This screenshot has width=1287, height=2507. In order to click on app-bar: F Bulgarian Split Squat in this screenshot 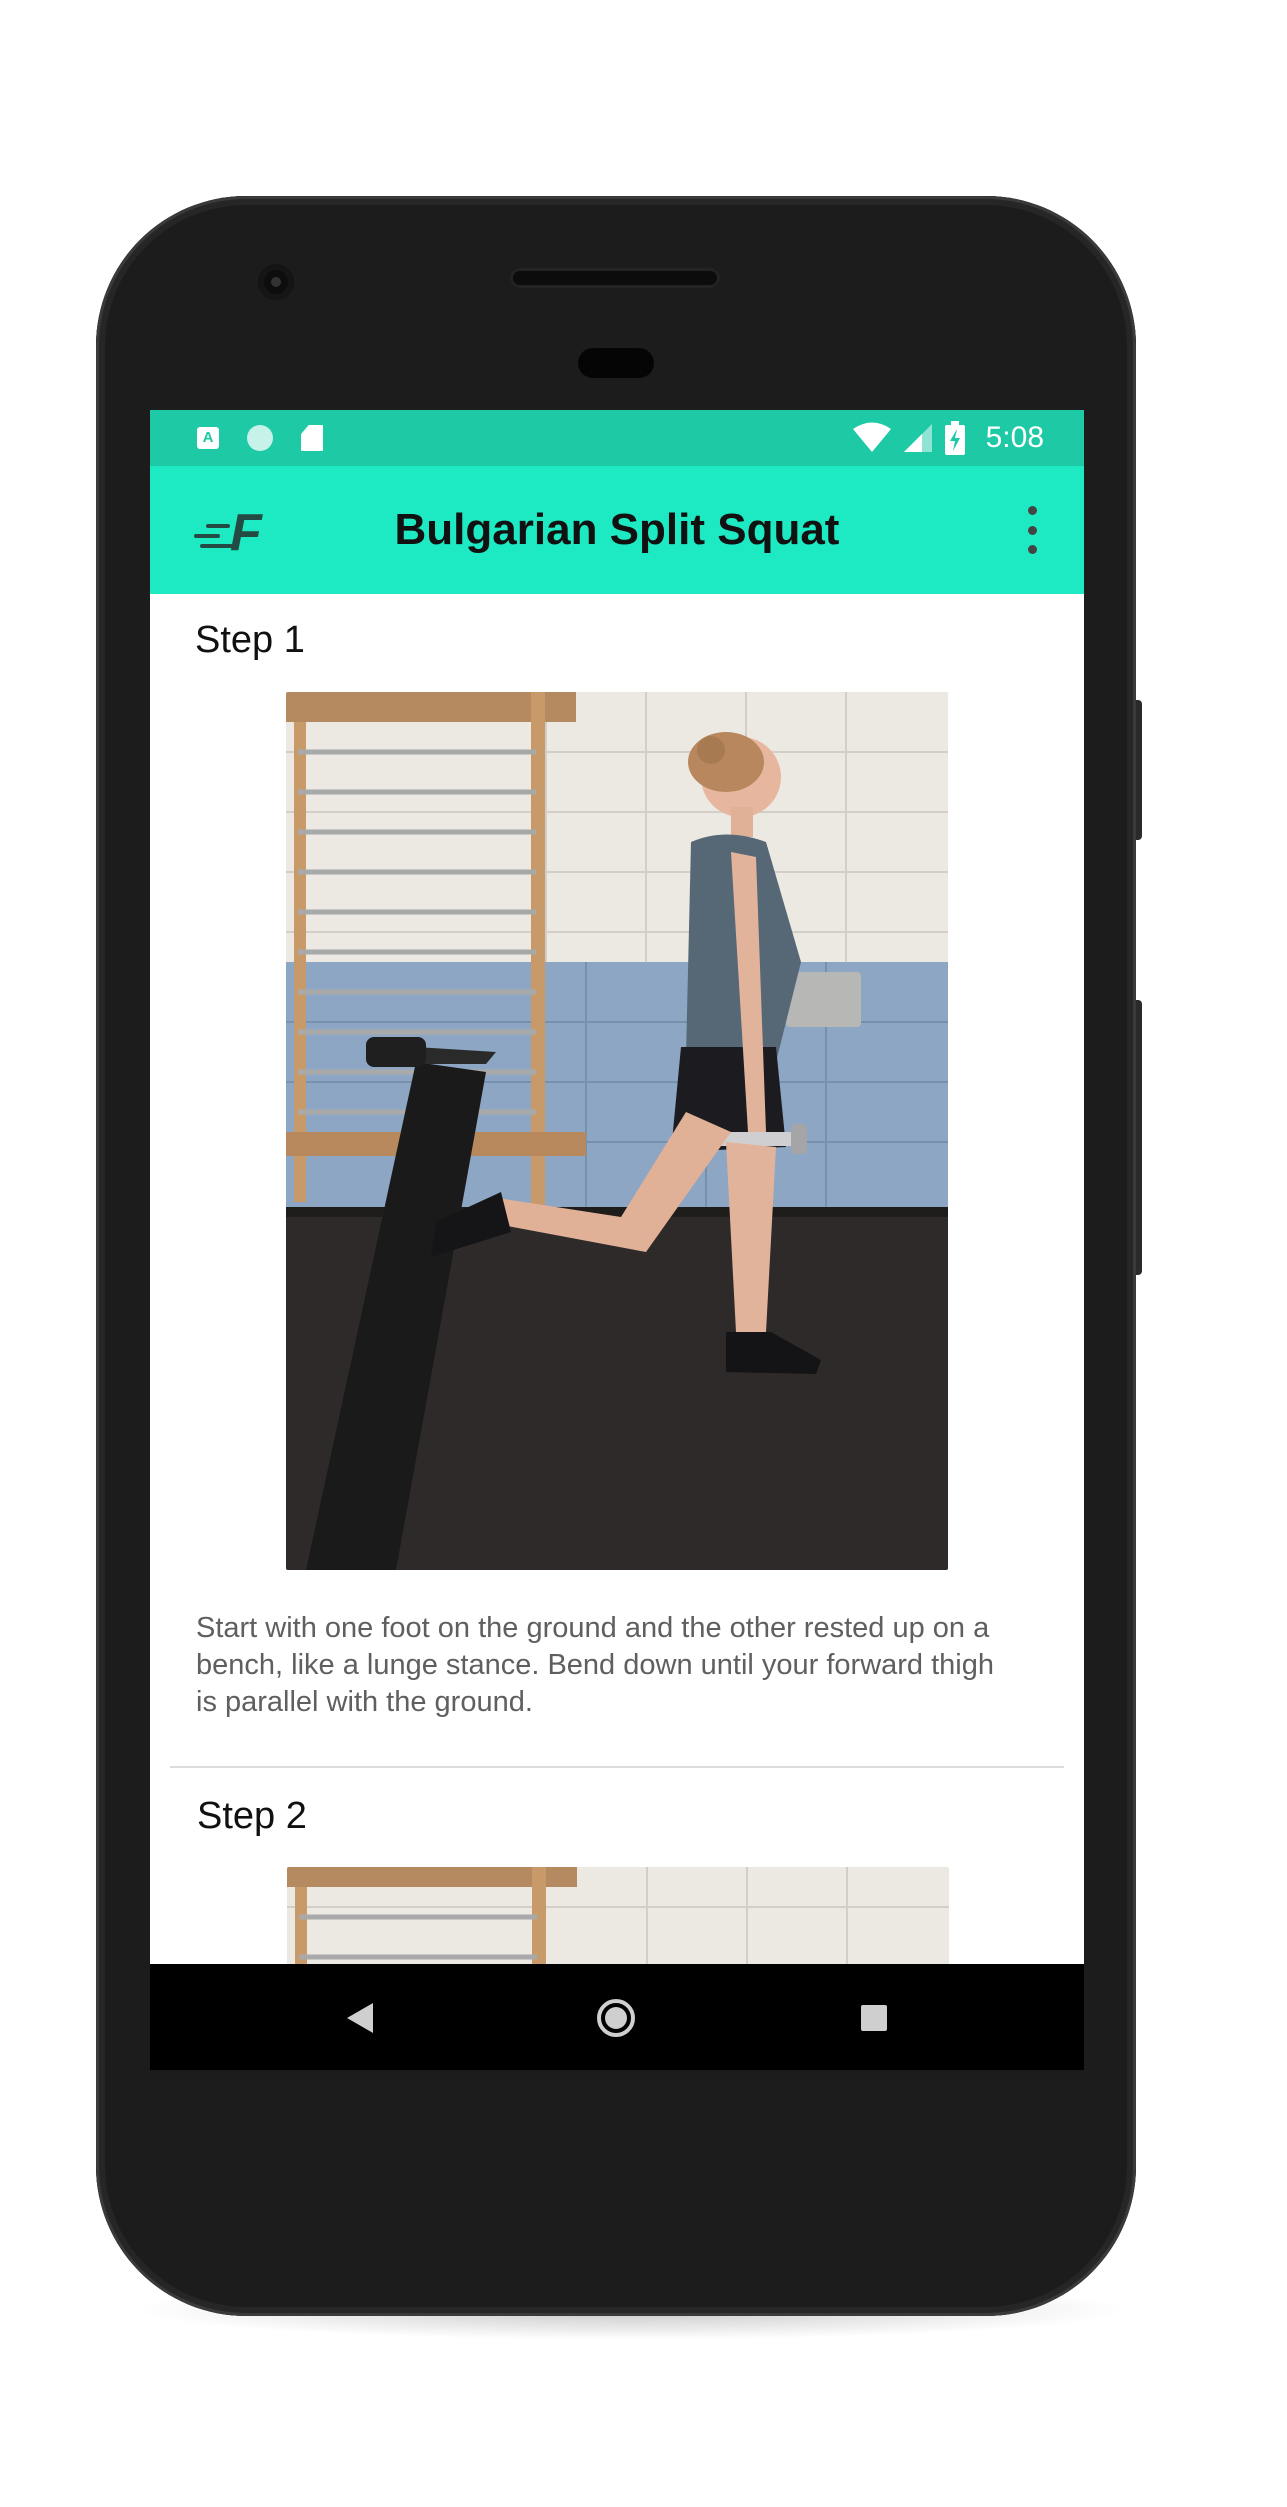, I will do `click(617, 530)`.